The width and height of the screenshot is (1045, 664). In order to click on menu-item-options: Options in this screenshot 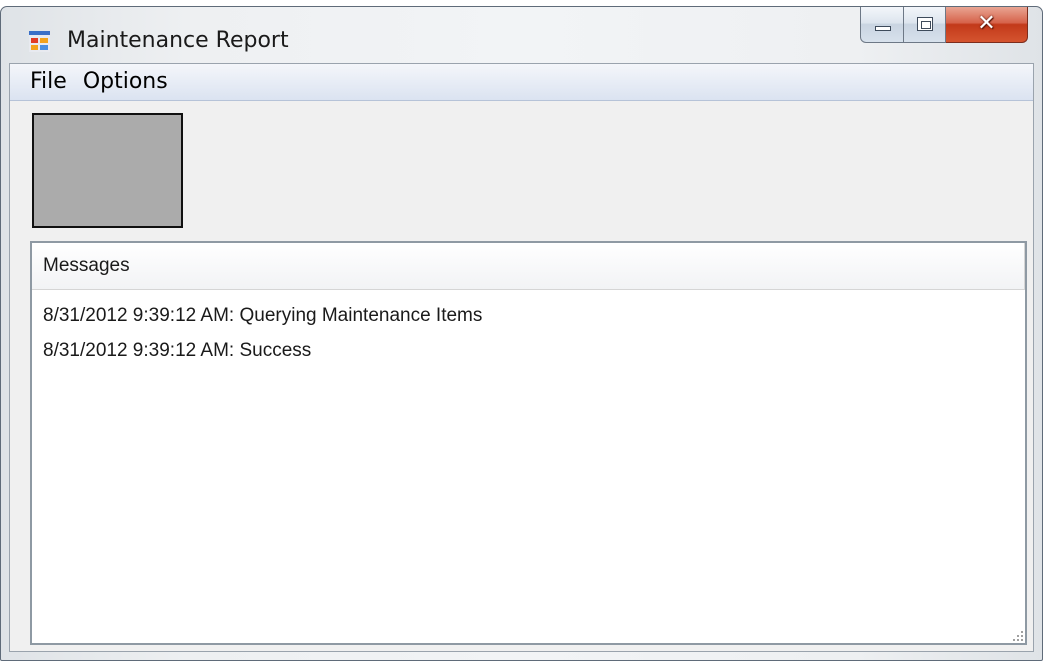, I will do `click(125, 82)`.